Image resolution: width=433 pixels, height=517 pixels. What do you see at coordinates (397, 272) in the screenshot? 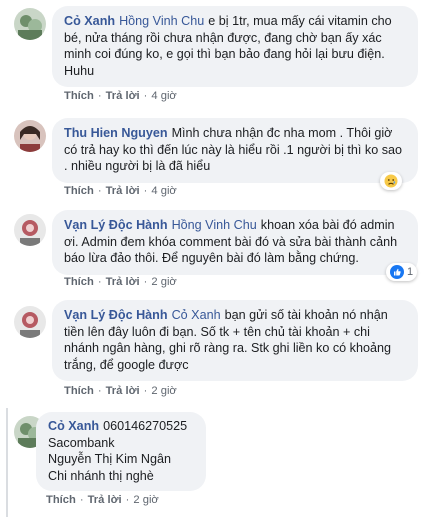
I see `like-thumb-icon` at bounding box center [397, 272].